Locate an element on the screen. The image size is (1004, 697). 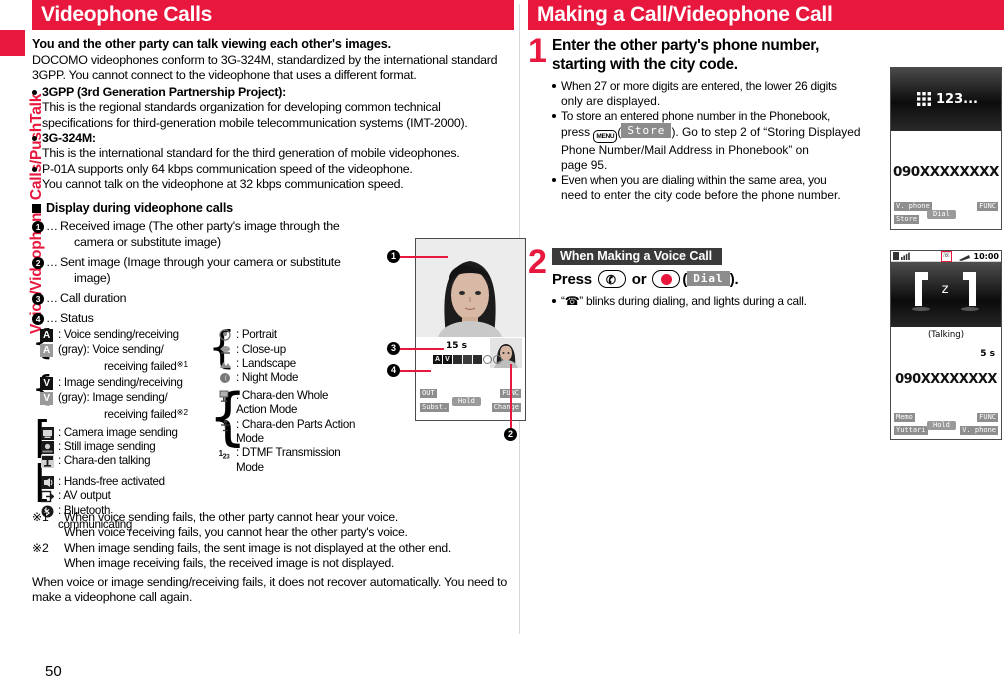
callout-text-3: Call duration is located at coordinates (93, 298).